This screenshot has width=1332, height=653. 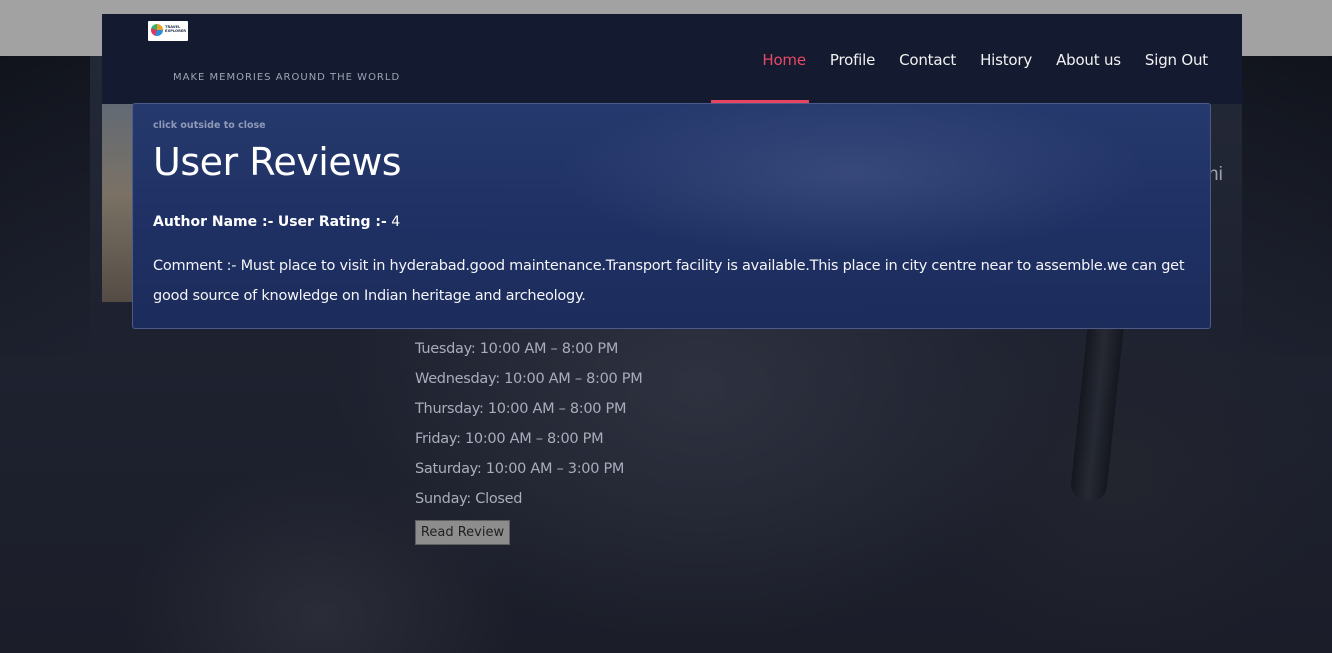 I want to click on modal-title: User Reviews, so click(x=277, y=162).